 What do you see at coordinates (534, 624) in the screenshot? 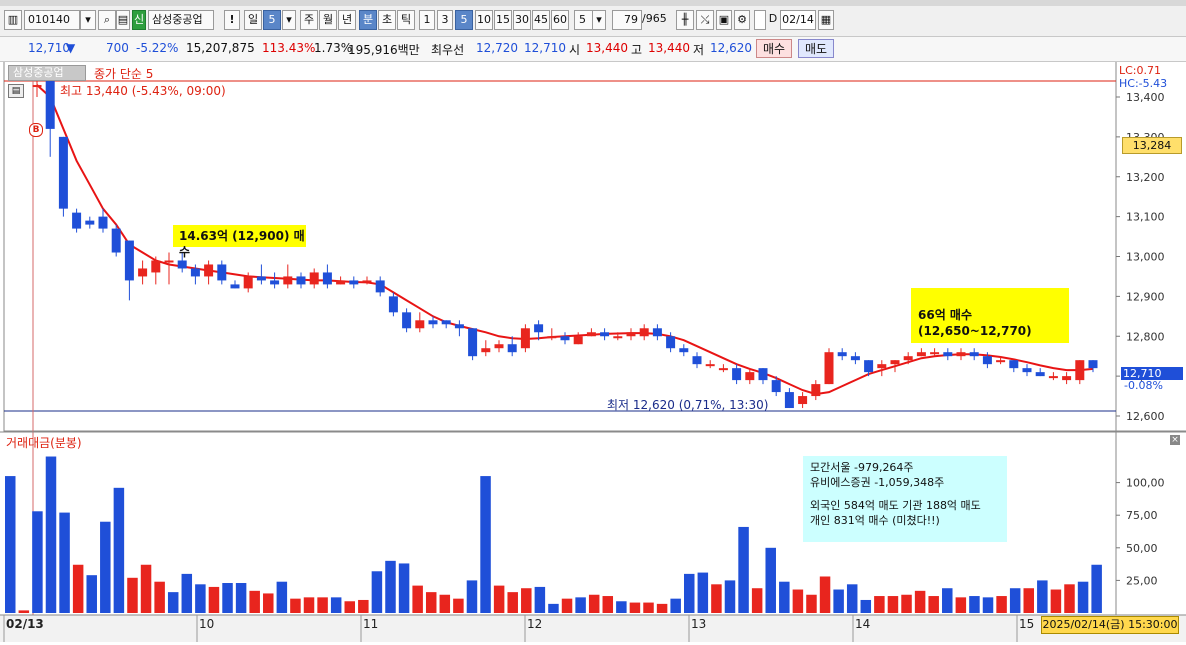
I see `x-tick-label: 12` at bounding box center [534, 624].